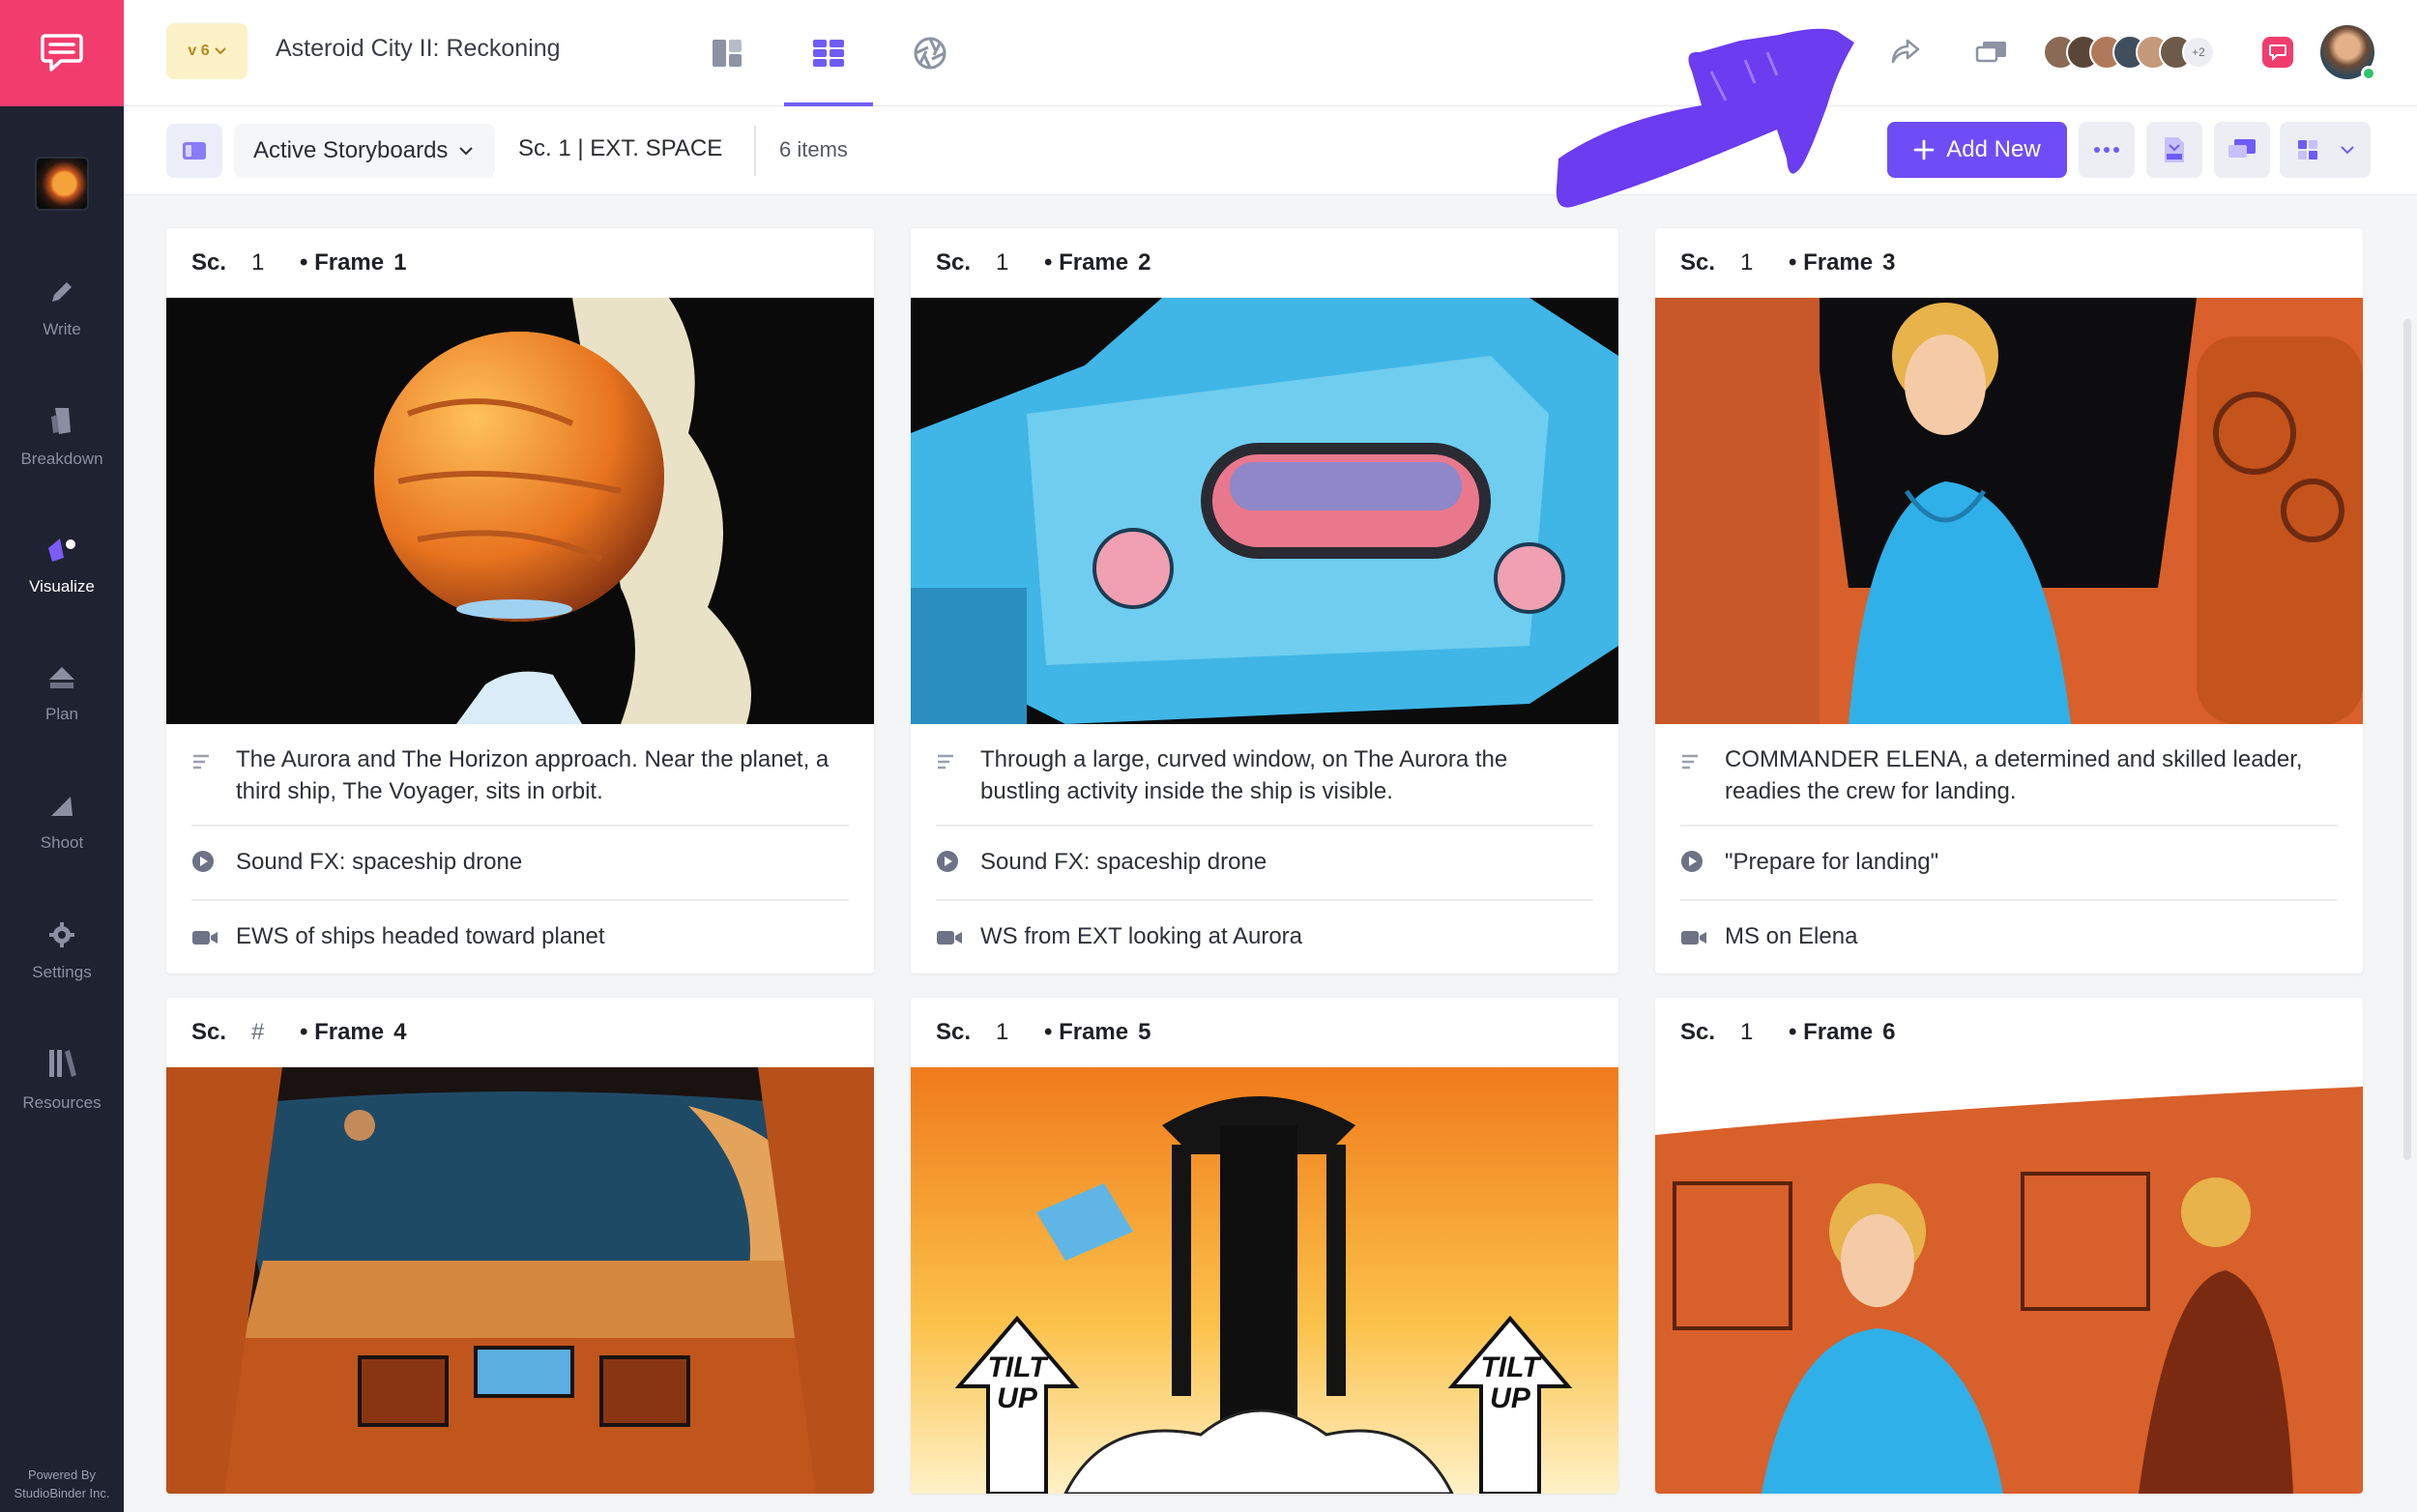 Image resolution: width=2417 pixels, height=1512 pixels. I want to click on sidebar-item-breakdown: Breakdown, so click(62, 437).